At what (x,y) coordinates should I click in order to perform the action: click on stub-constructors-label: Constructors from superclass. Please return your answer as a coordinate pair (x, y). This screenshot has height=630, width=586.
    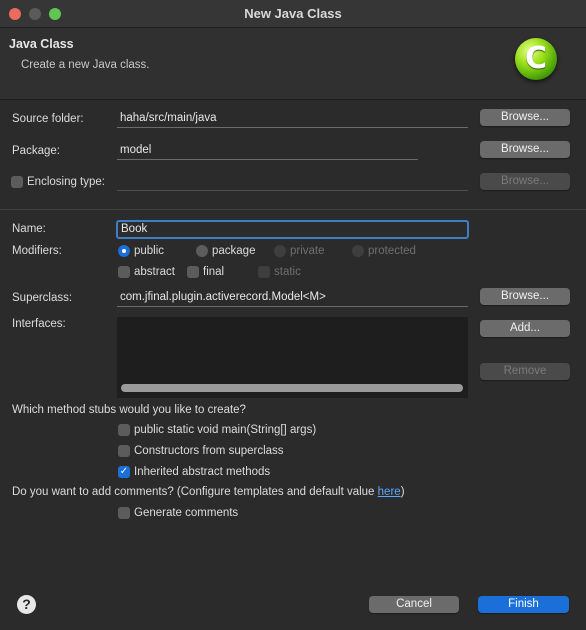
    Looking at the image, I should click on (209, 451).